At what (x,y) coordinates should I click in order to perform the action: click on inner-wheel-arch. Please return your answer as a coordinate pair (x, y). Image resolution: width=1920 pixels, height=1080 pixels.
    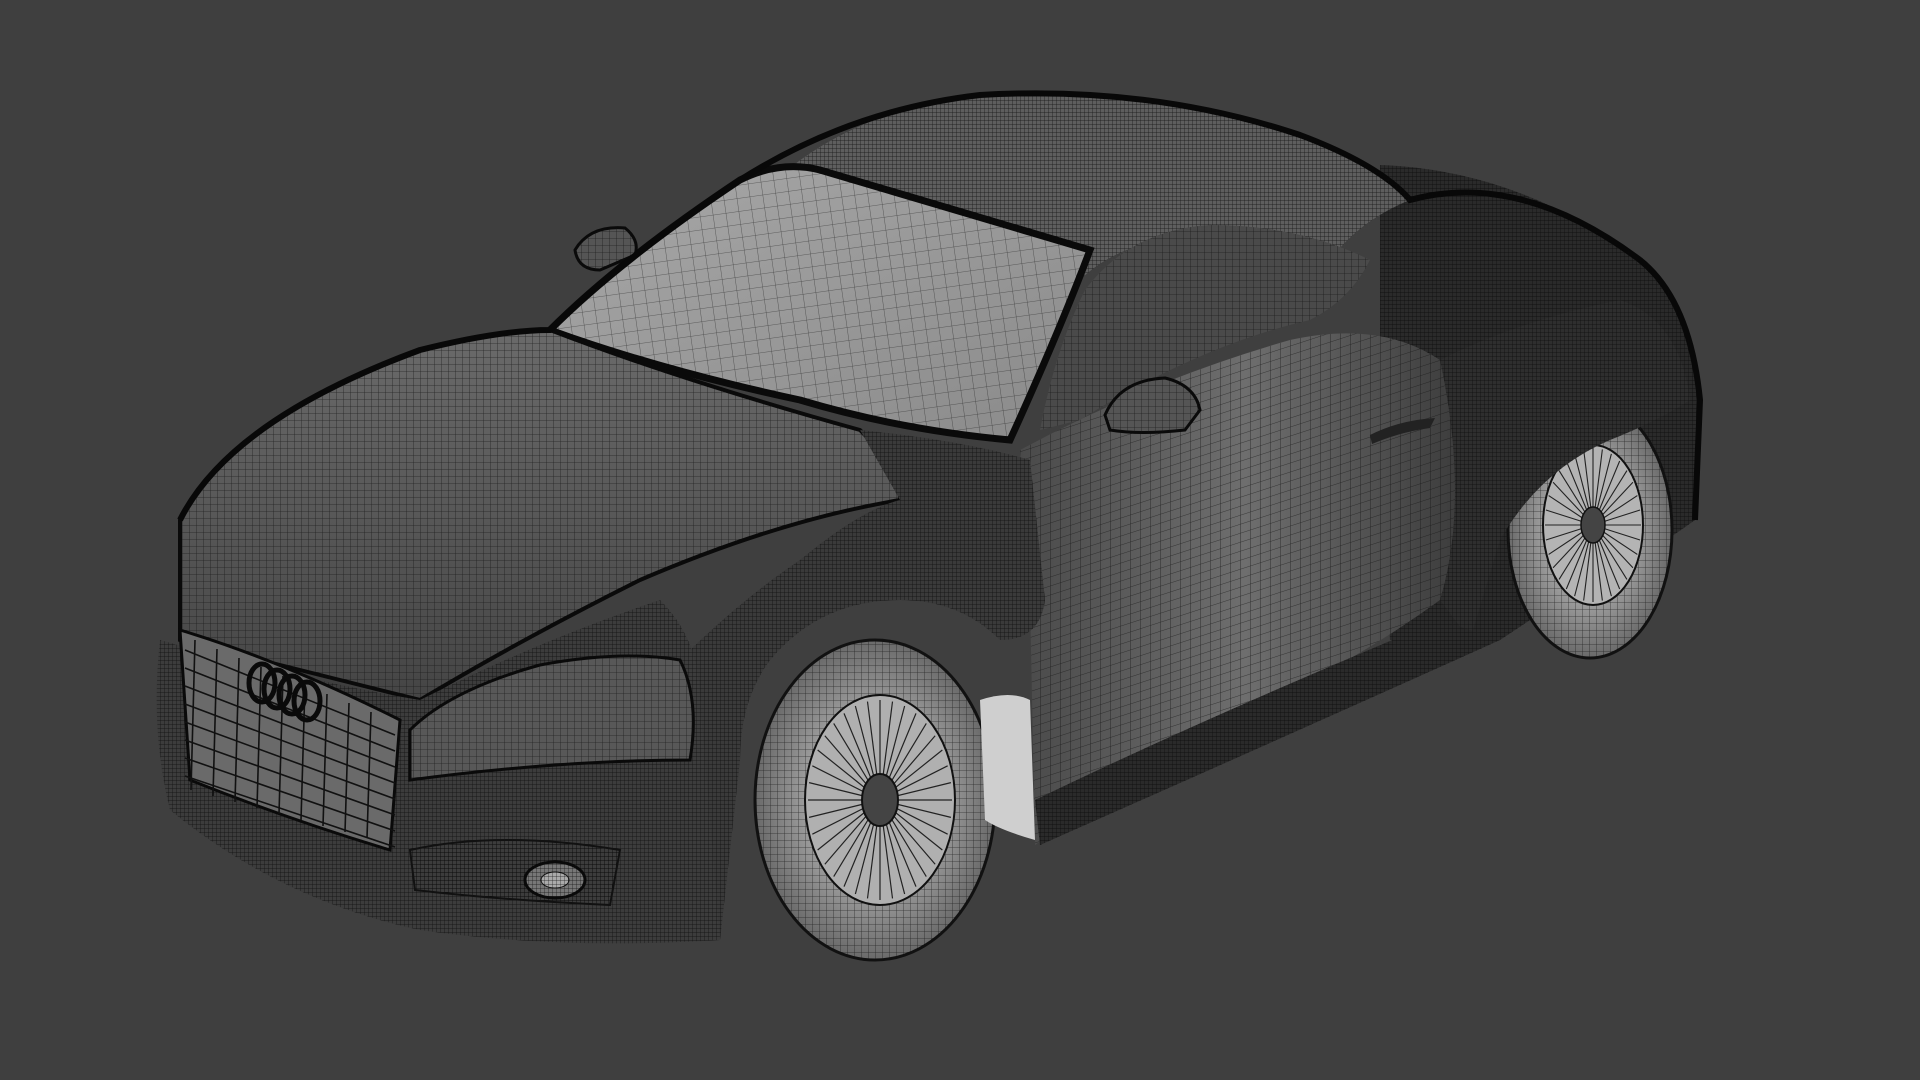
    Looking at the image, I should click on (1007, 767).